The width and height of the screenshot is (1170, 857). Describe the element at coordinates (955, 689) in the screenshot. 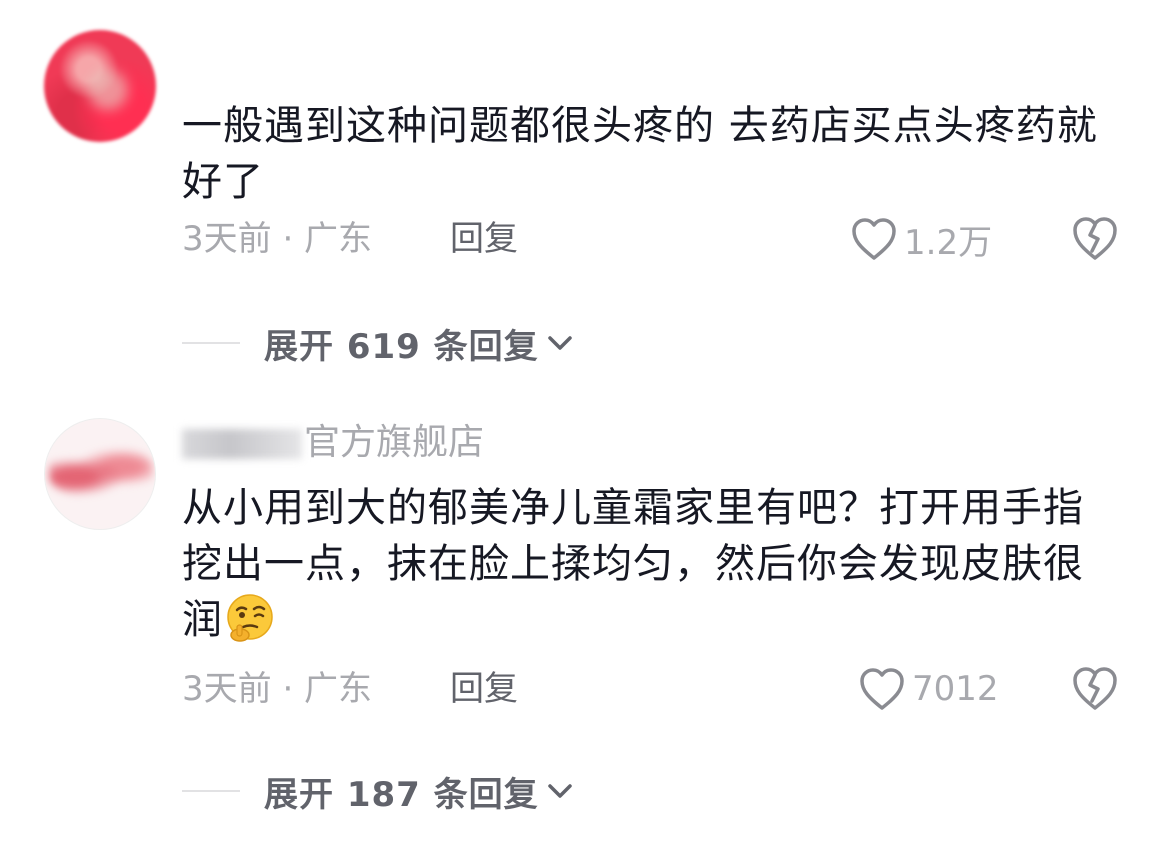

I see `like-count: 7012` at that location.